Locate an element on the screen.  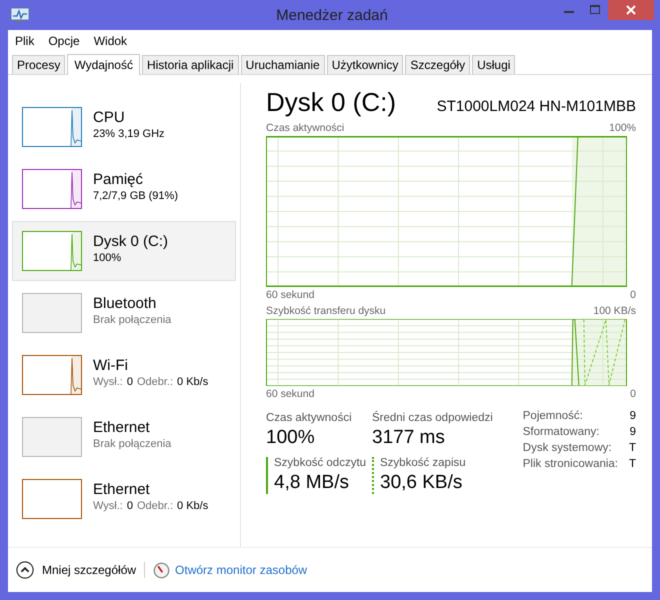
tab: Wydajność is located at coordinates (103, 64).